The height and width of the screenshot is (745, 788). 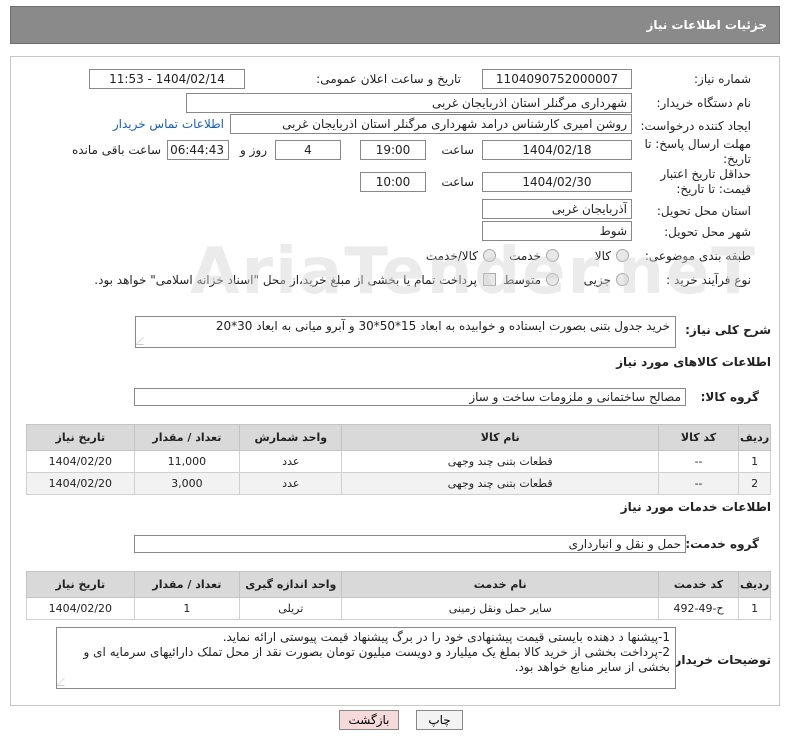 I want to click on deadline-time-label: ساعت, so click(x=457, y=150).